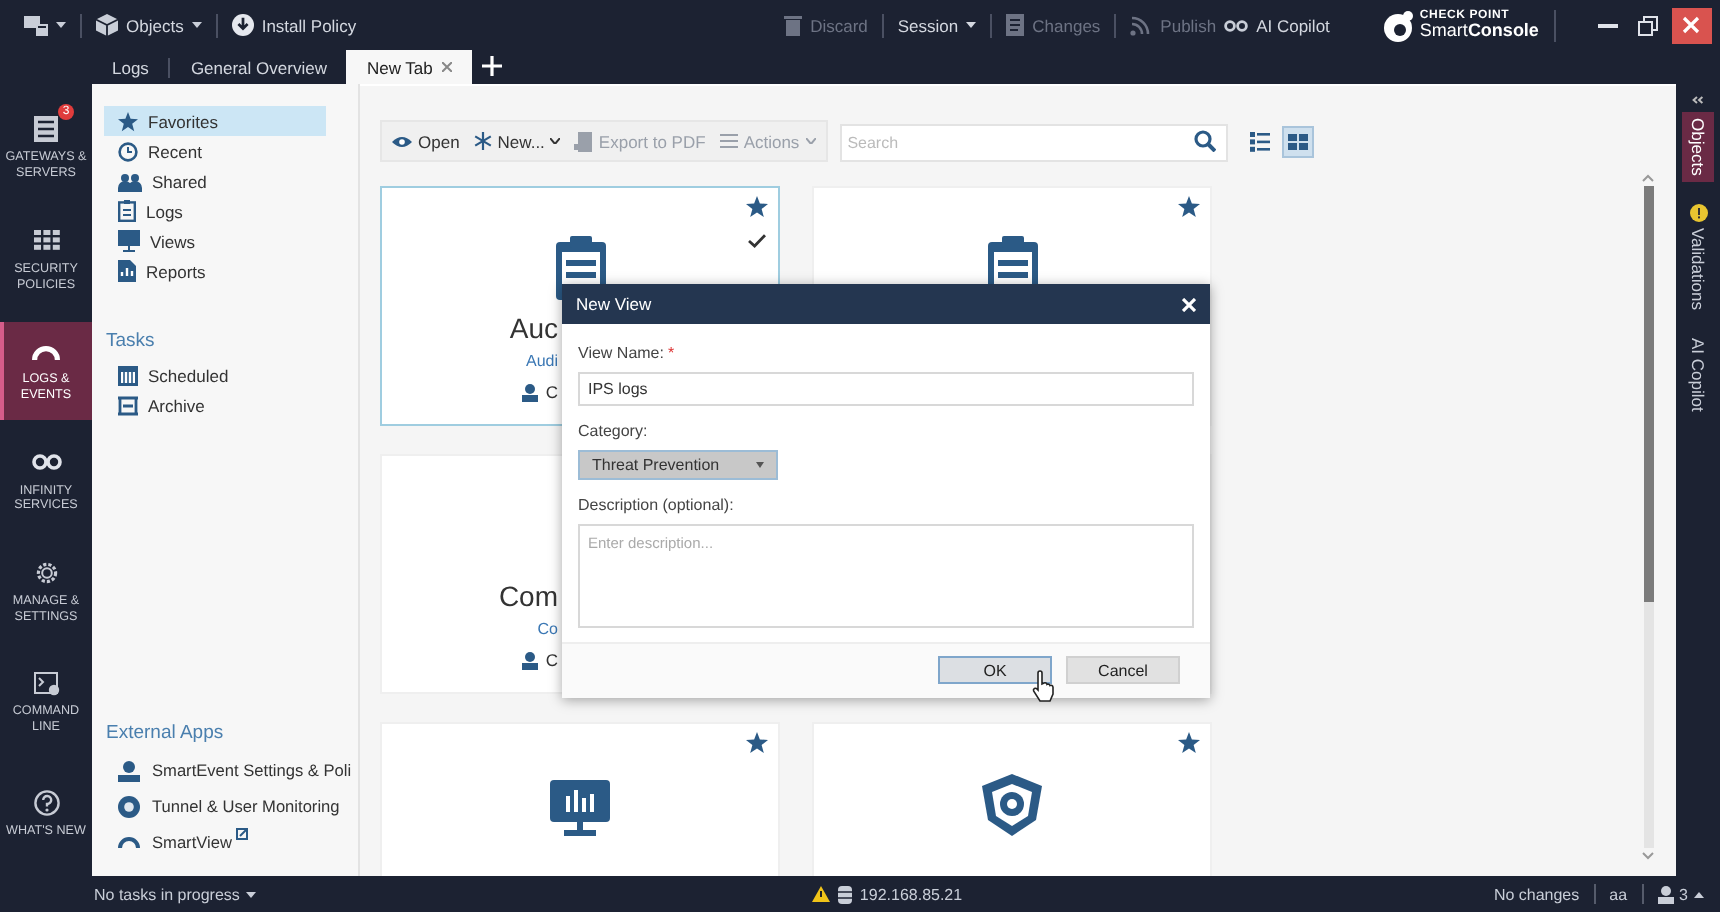 This screenshot has height=912, width=1720. I want to click on section-heading: External Apps, so click(166, 733).